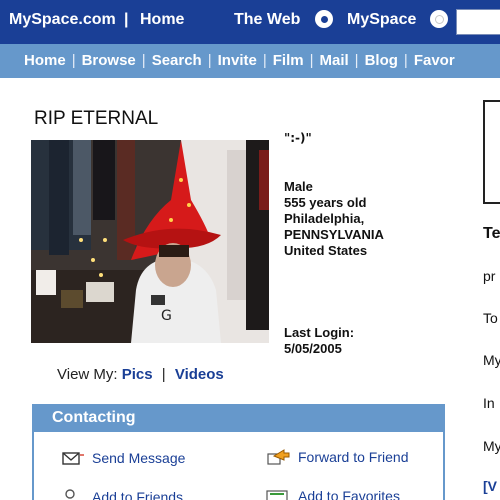 The height and width of the screenshot is (500, 500). Describe the element at coordinates (139, 458) in the screenshot. I see `send-message-label: Send Message` at that location.